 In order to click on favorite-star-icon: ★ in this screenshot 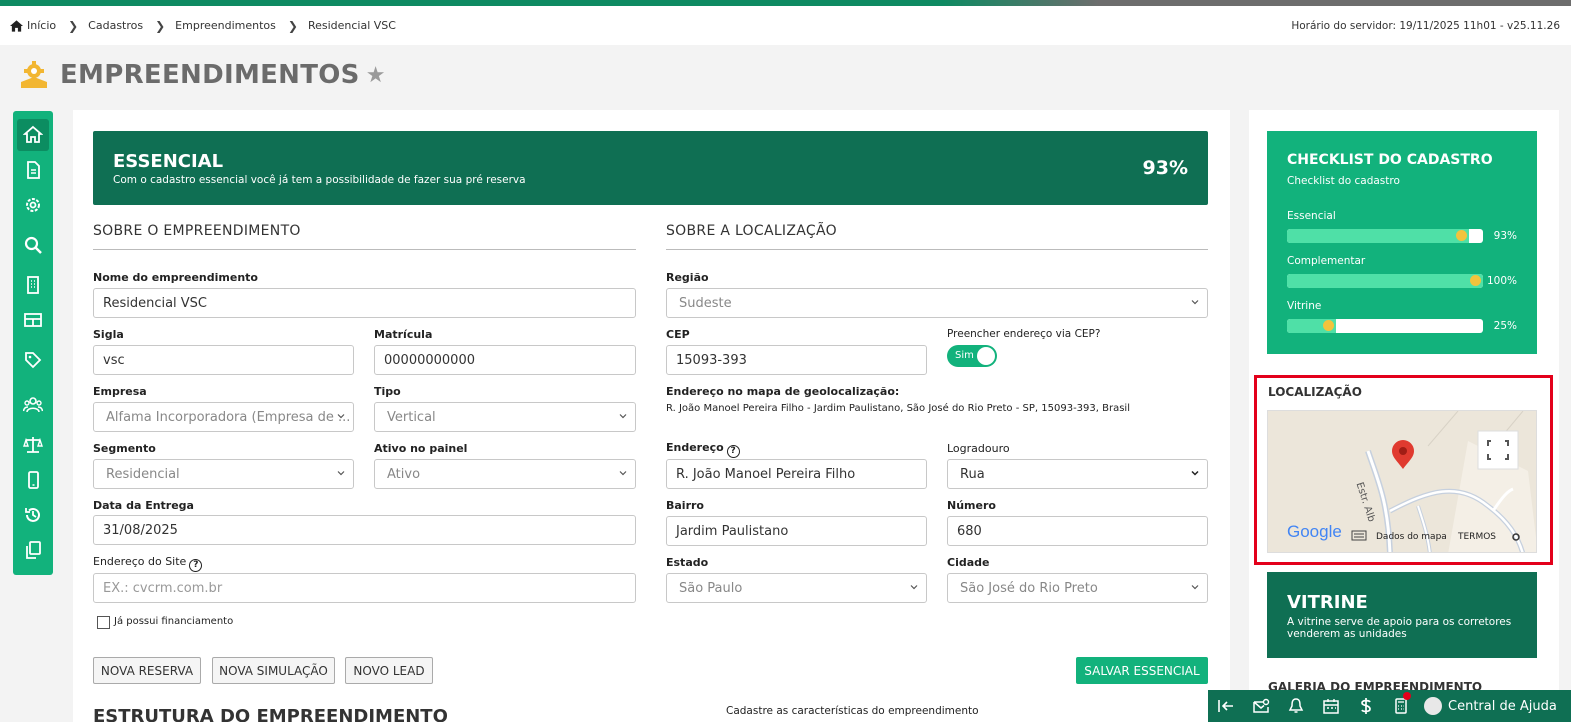, I will do `click(376, 75)`.